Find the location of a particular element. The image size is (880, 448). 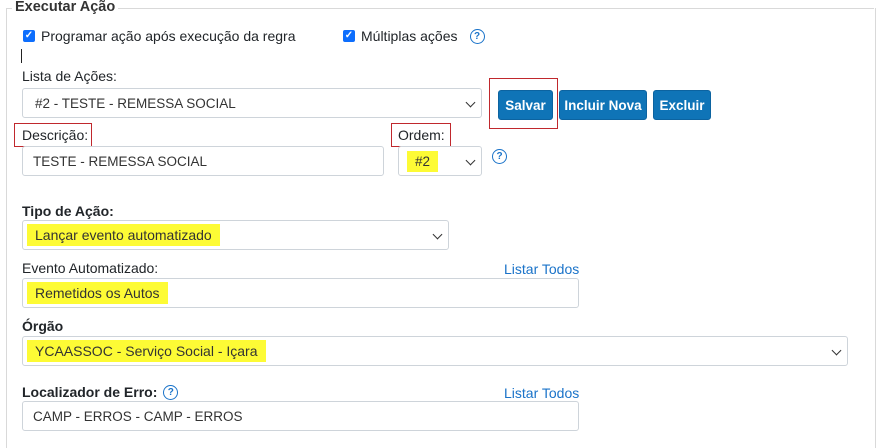

text-cursor is located at coordinates (21, 56).